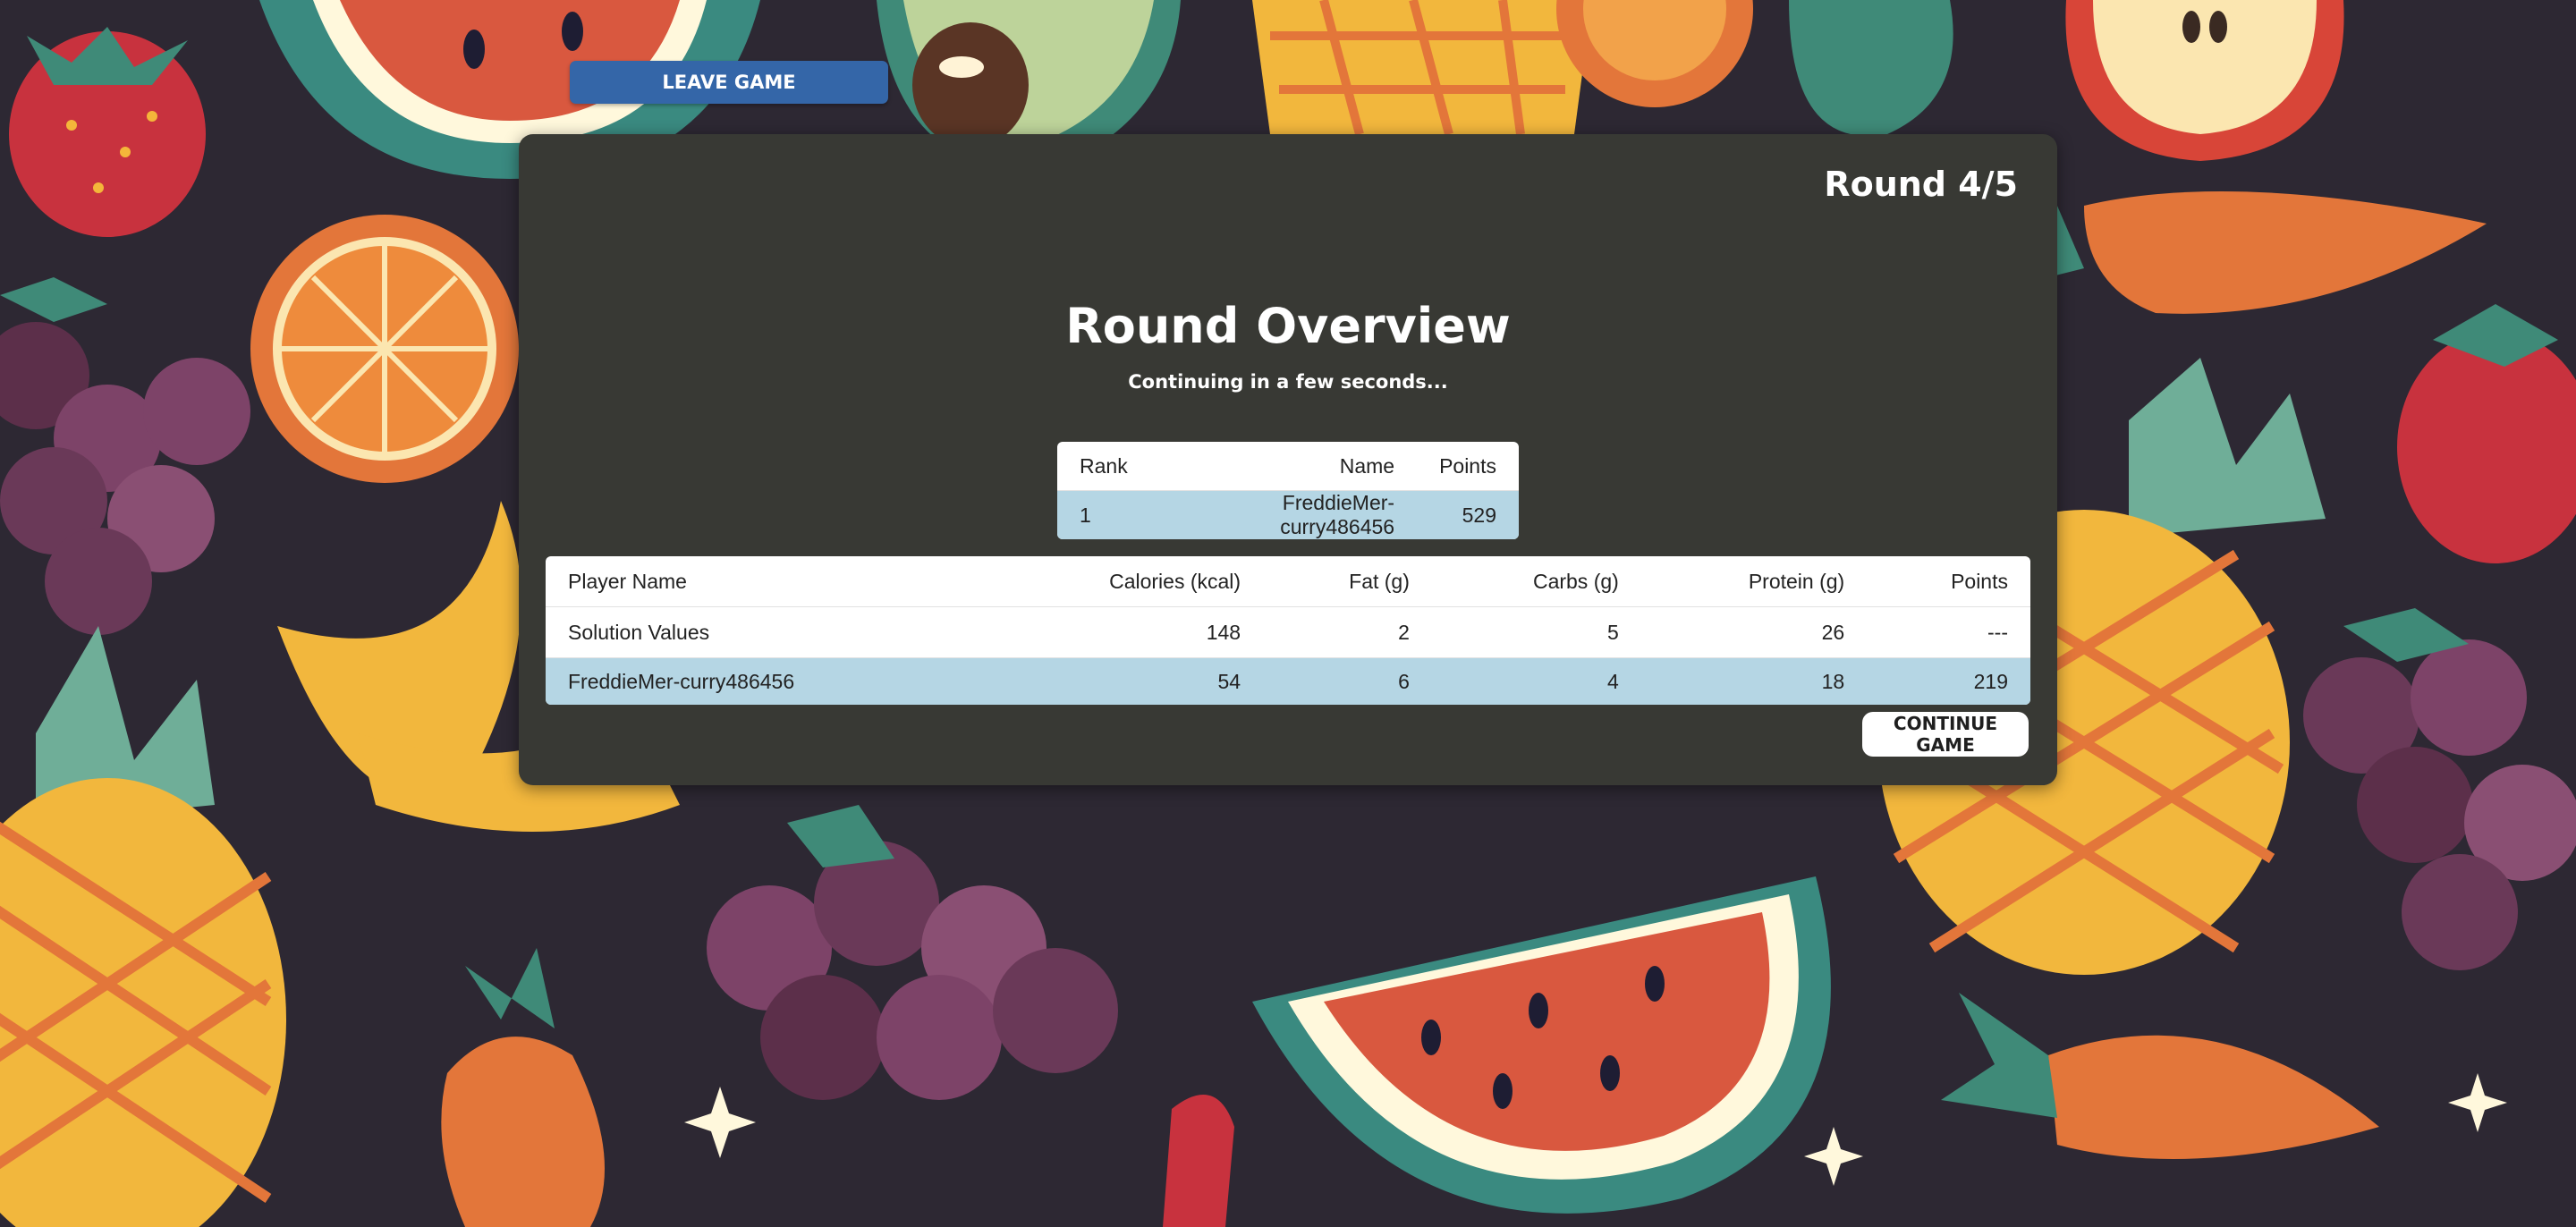  Describe the element at coordinates (1347, 632) in the screenshot. I see `fat-cell: 2` at that location.